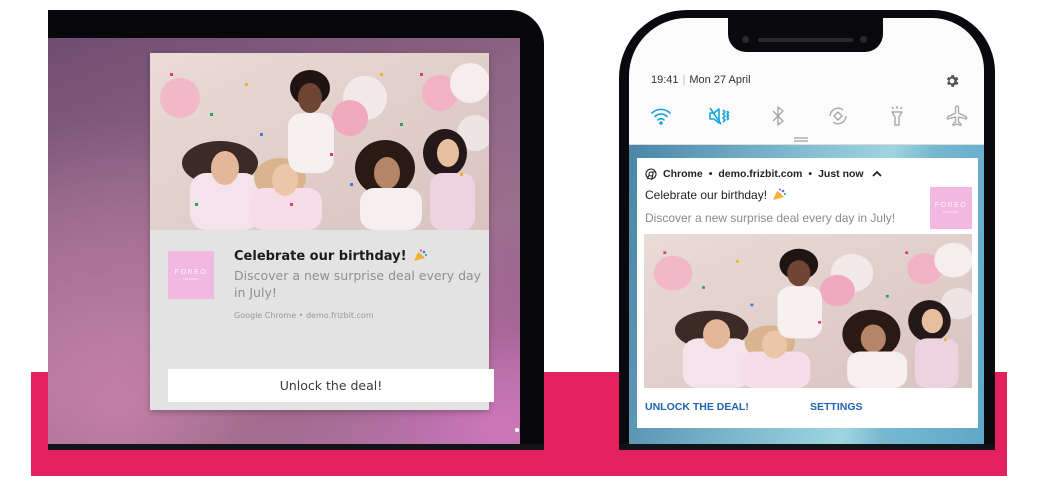 The width and height of the screenshot is (1039, 503). What do you see at coordinates (331, 385) in the screenshot?
I see `unlock-deal-button: Unlock the deal!` at bounding box center [331, 385].